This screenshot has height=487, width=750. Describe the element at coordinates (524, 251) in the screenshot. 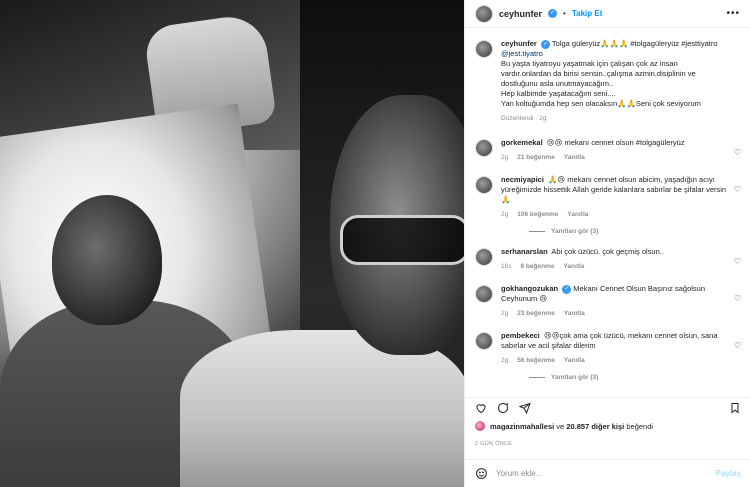

I see `comment-username: serhanarslan` at that location.